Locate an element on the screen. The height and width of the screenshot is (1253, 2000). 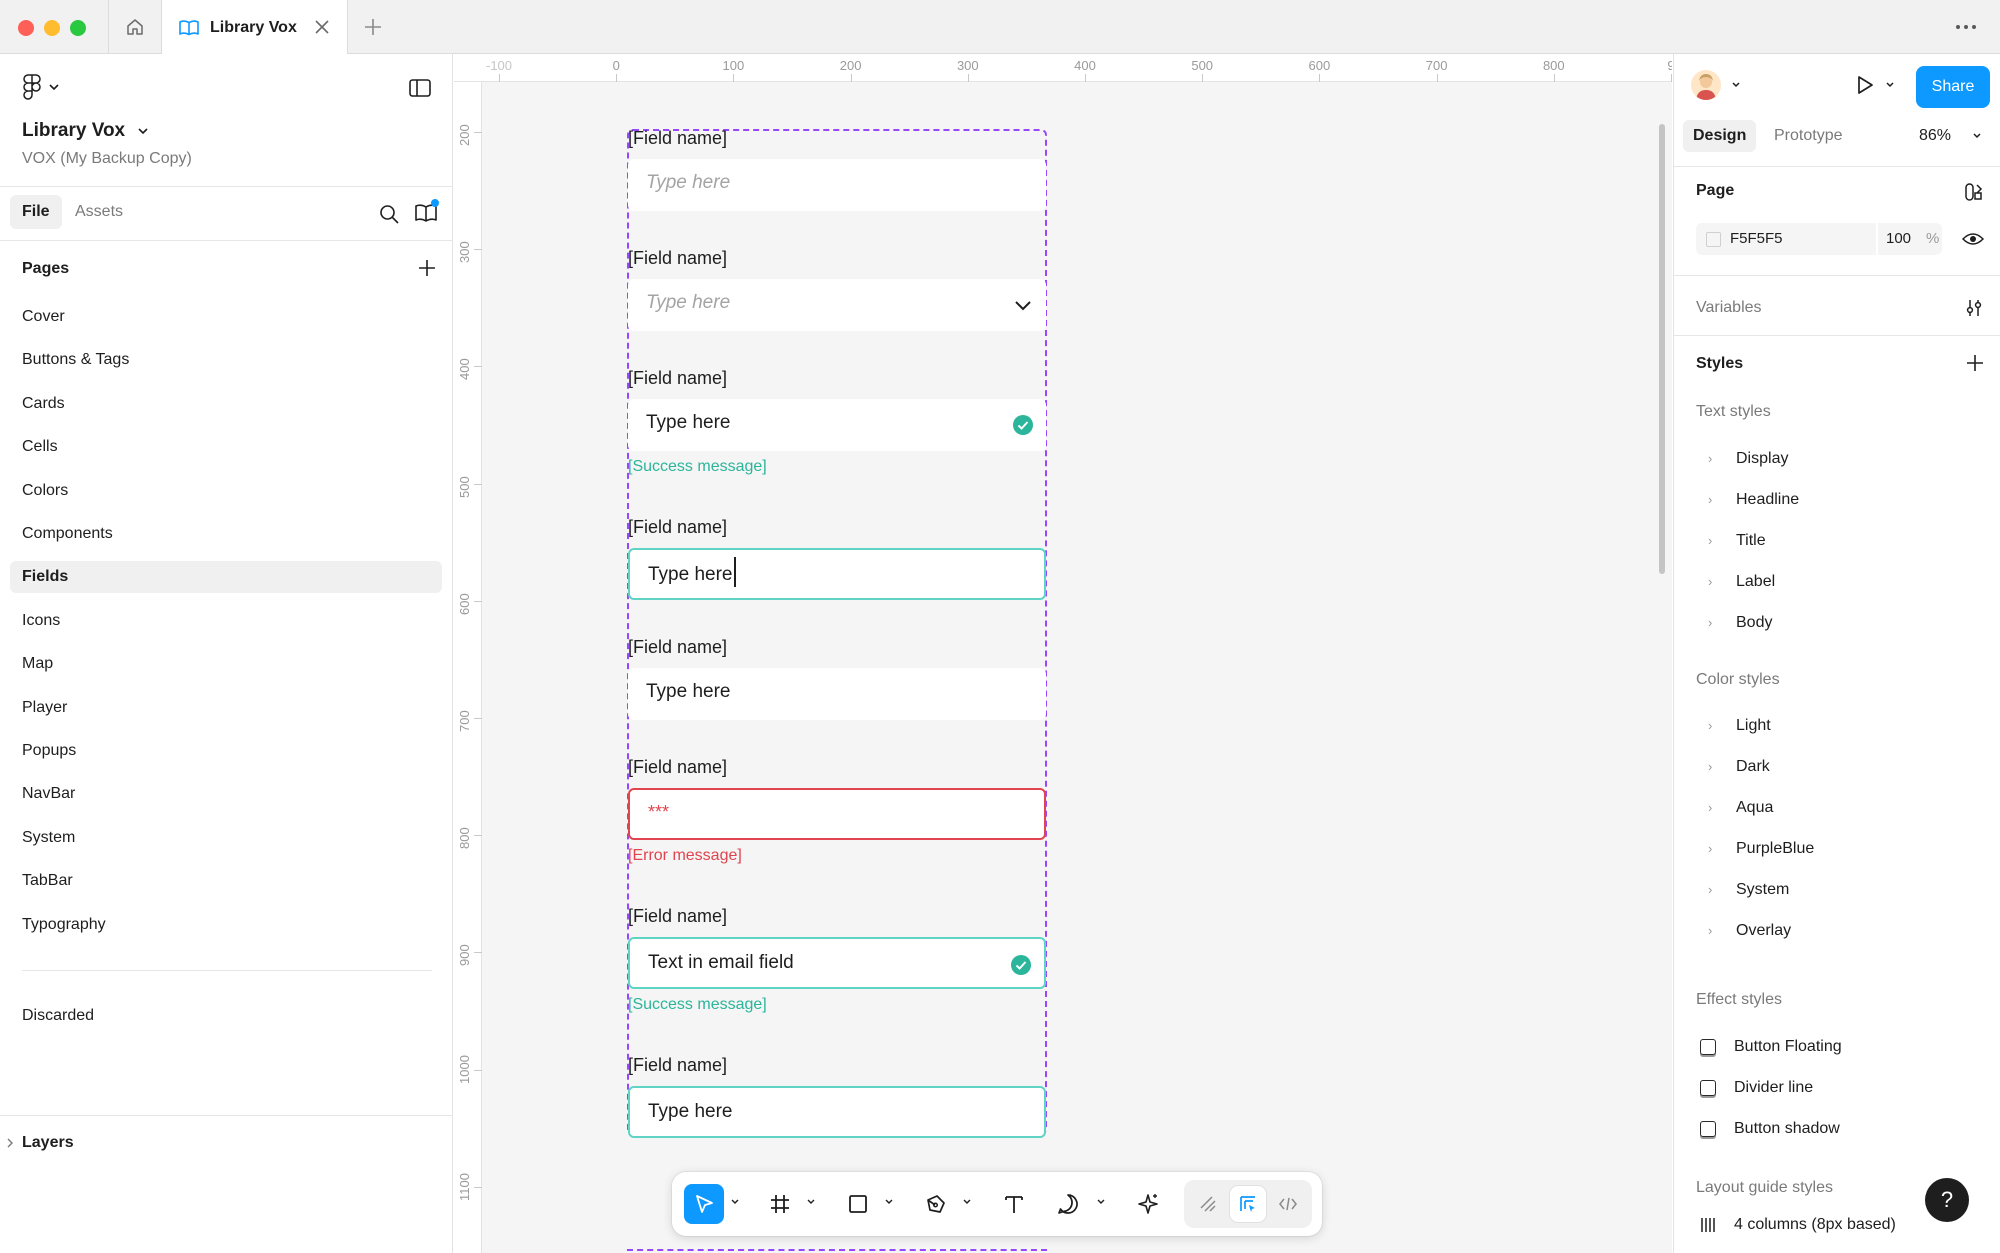
avatar is located at coordinates (1706, 85).